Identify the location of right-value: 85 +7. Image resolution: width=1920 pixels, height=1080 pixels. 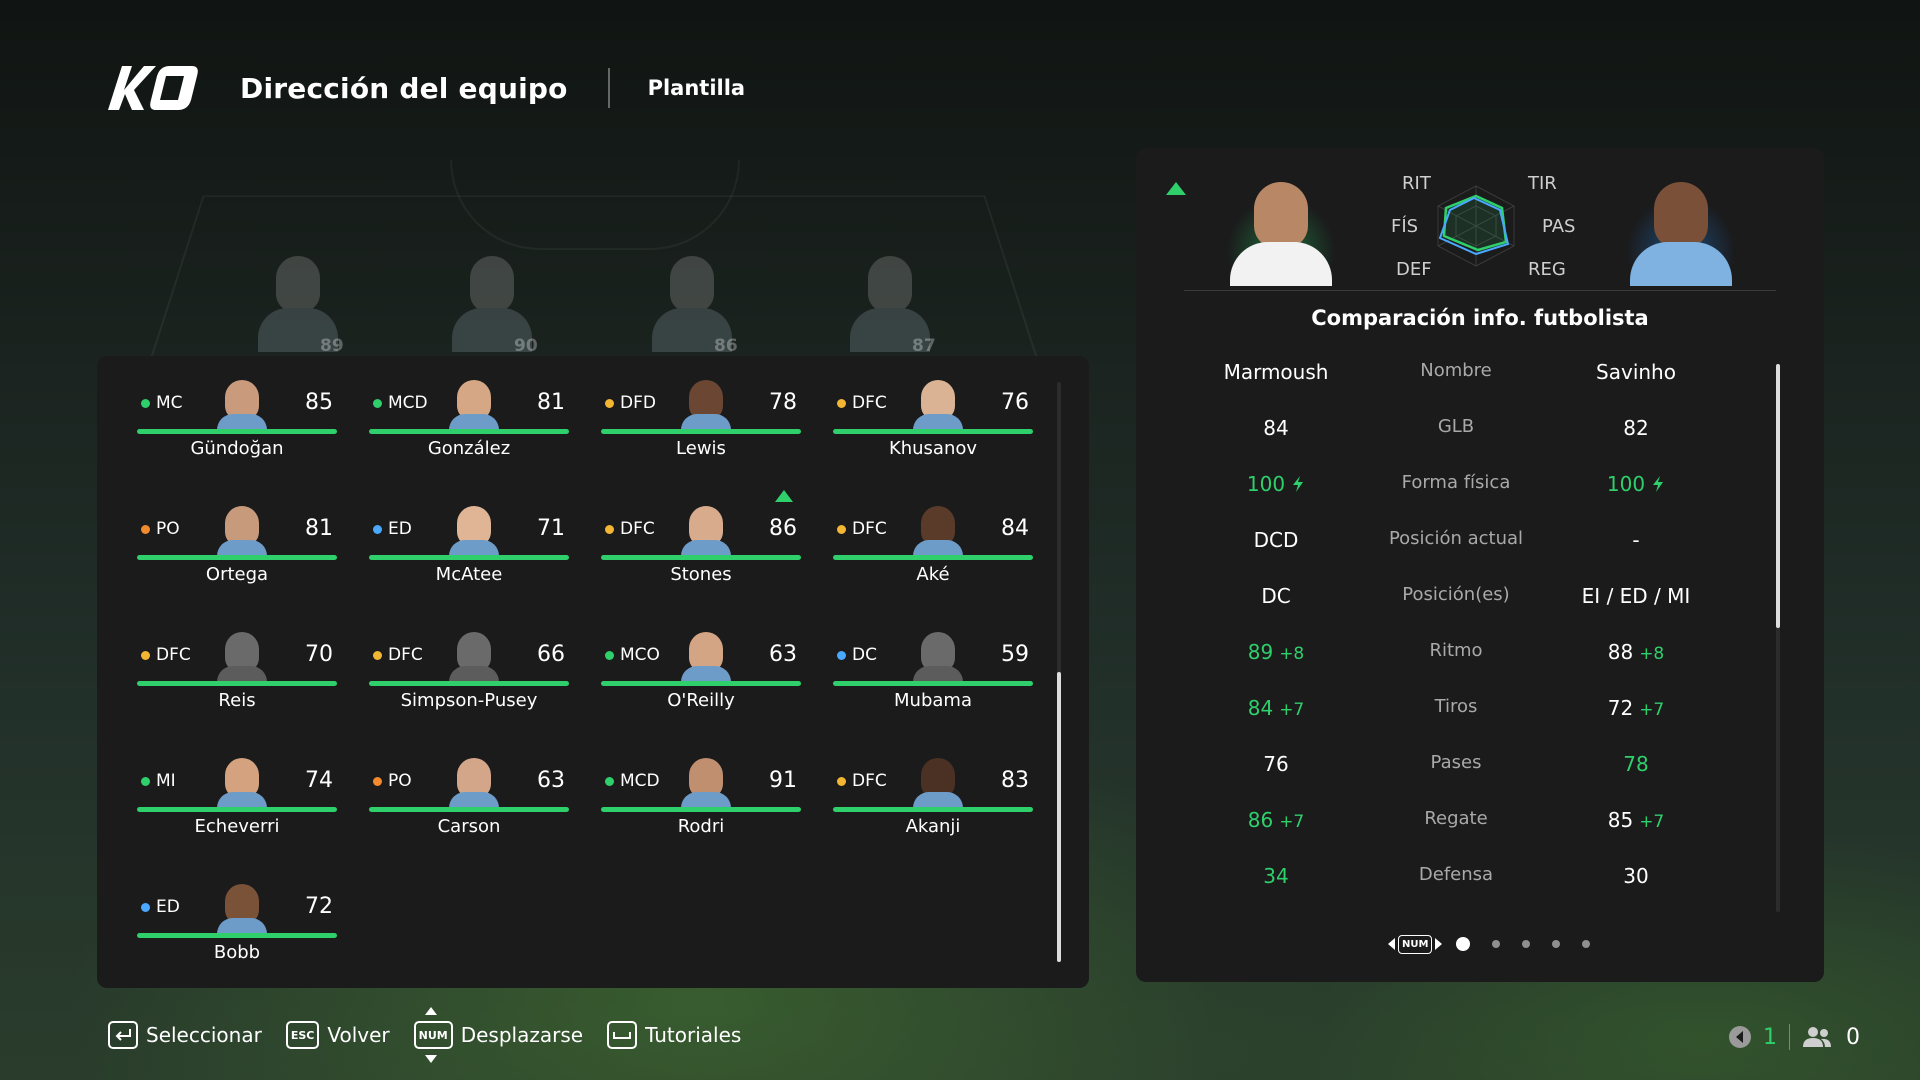
(1636, 820).